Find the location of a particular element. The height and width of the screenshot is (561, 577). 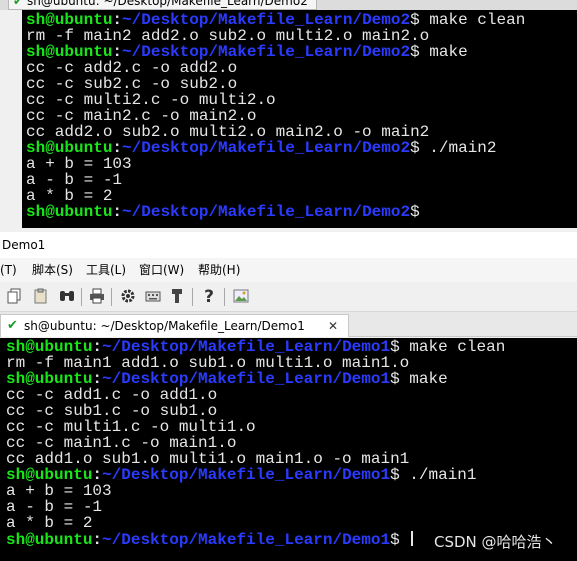

menu-tools: 工具(L) is located at coordinates (106, 270).